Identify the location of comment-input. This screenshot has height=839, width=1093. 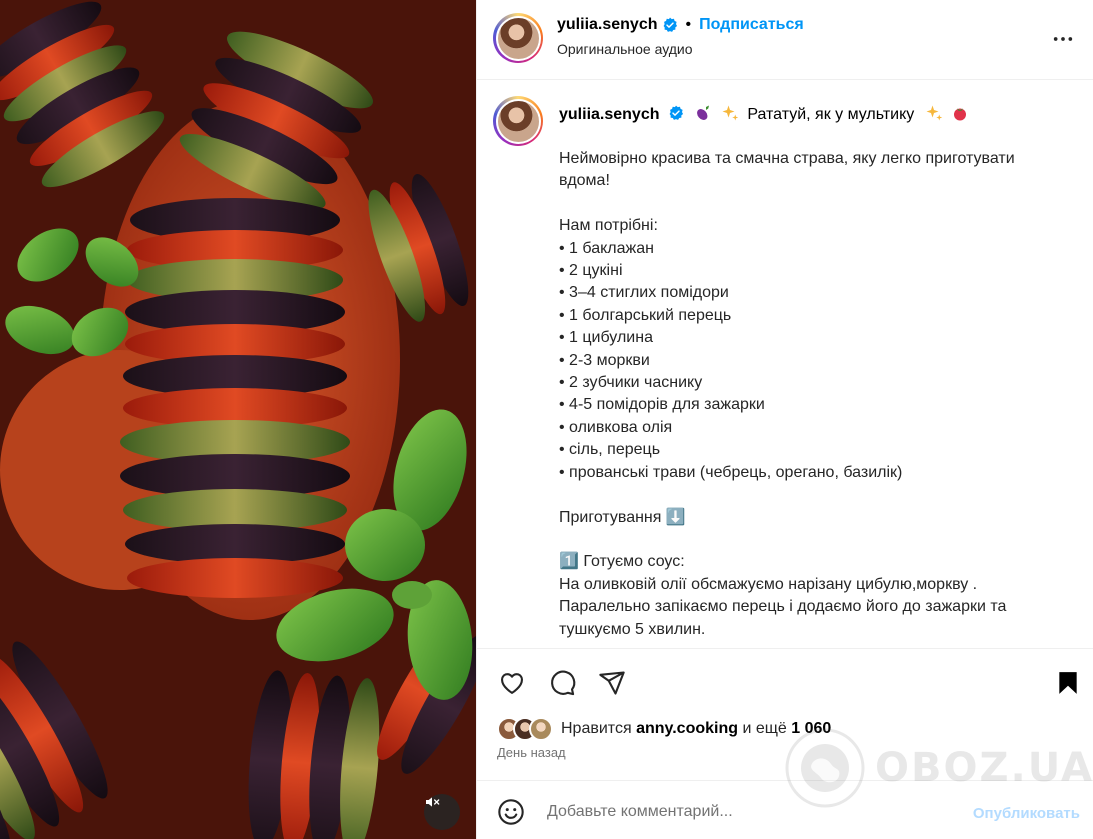
(747, 812).